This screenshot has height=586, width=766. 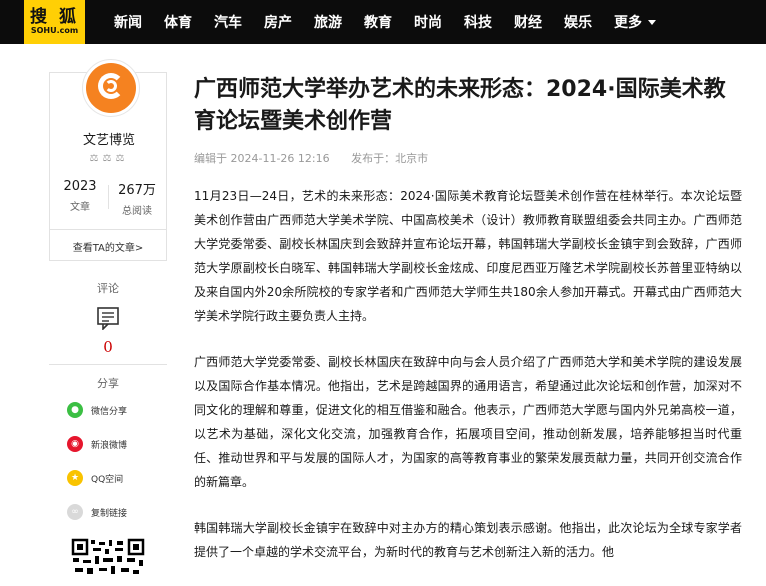 I want to click on nav-item-auto: 汽车, so click(x=228, y=22).